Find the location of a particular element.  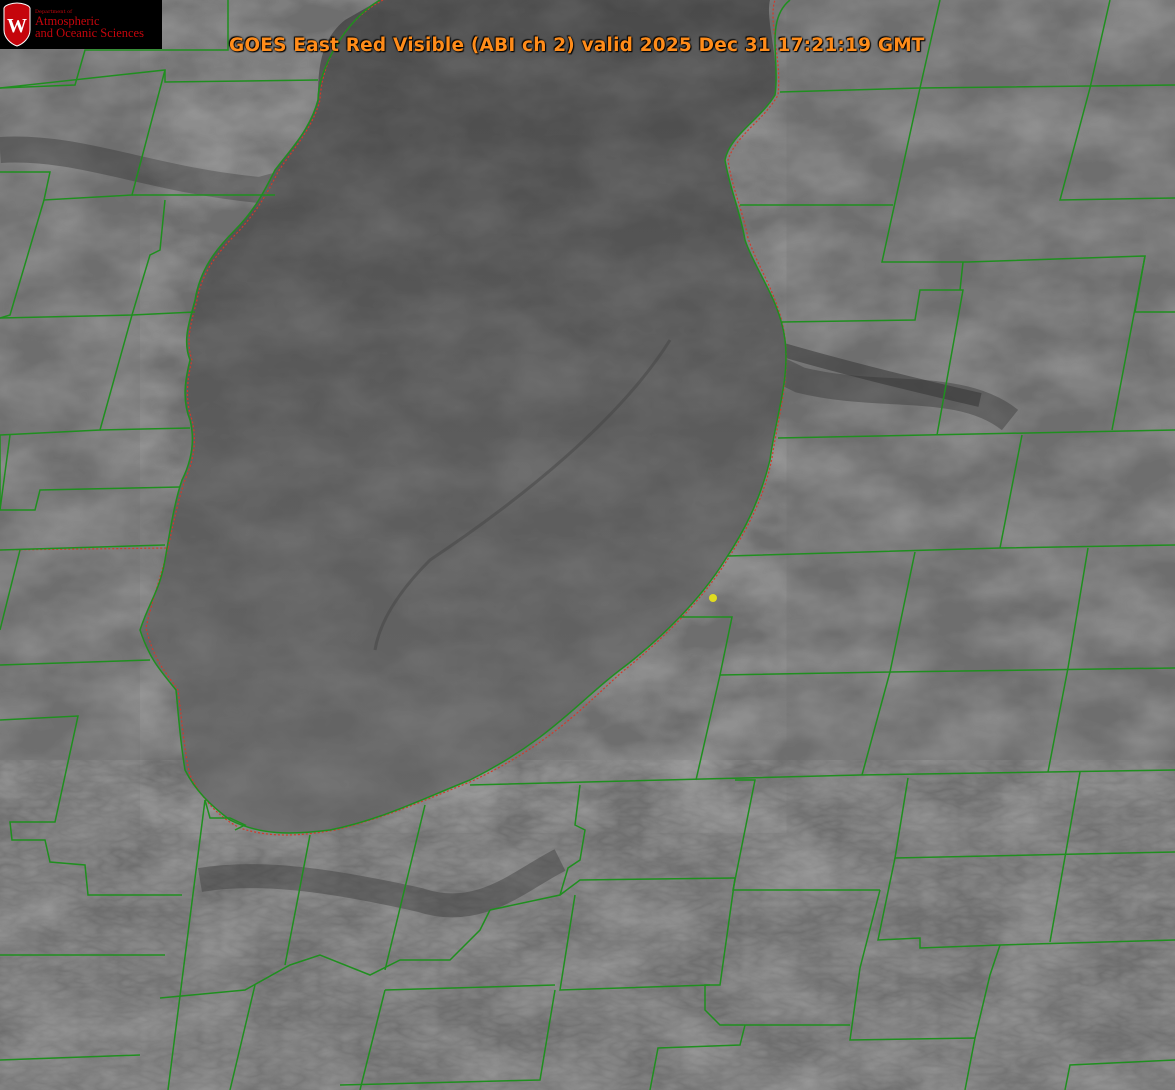

location-marker-icon is located at coordinates (713, 598).